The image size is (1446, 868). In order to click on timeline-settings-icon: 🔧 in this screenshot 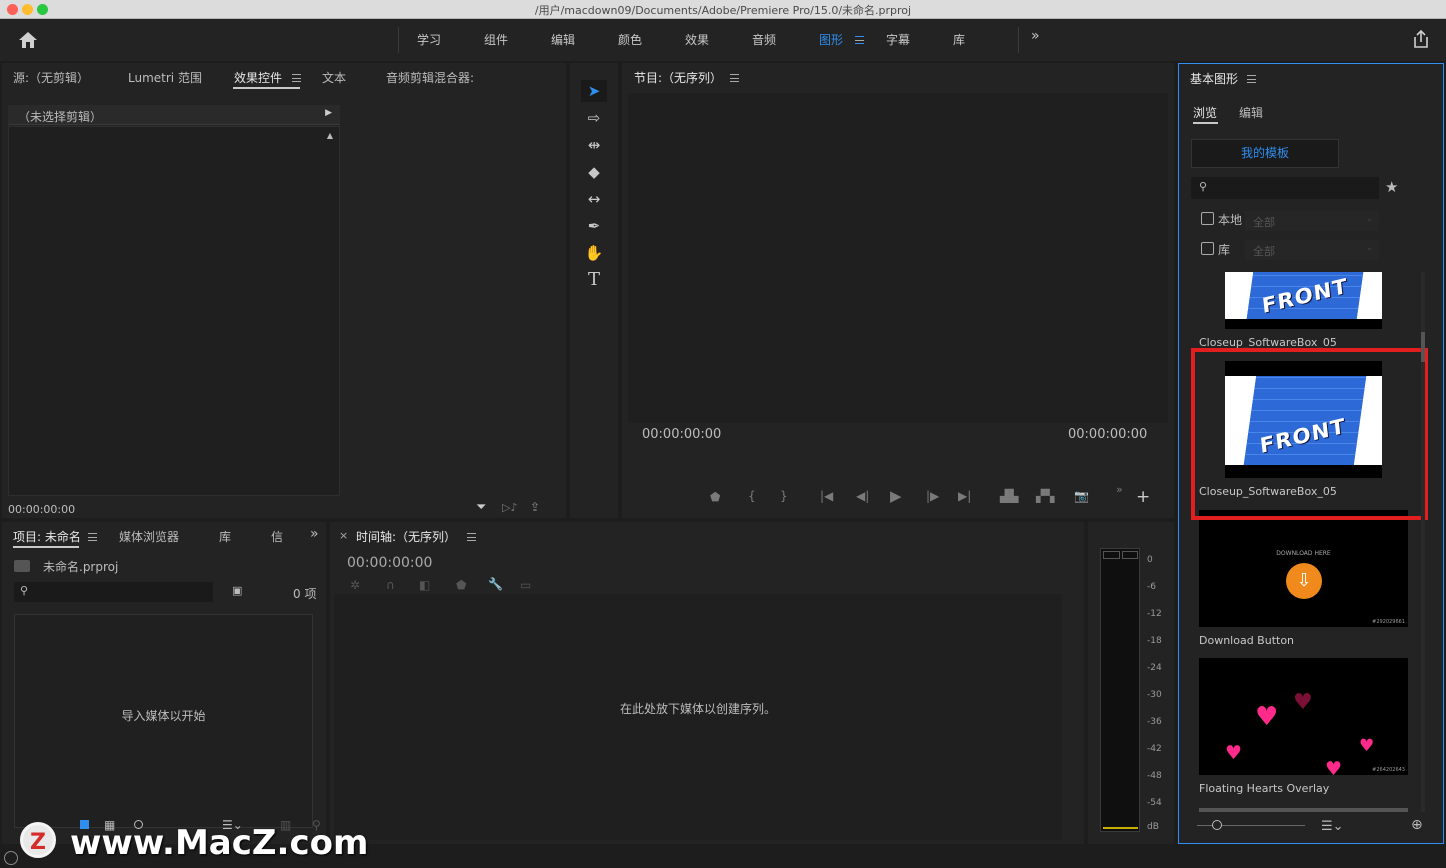, I will do `click(495, 584)`.